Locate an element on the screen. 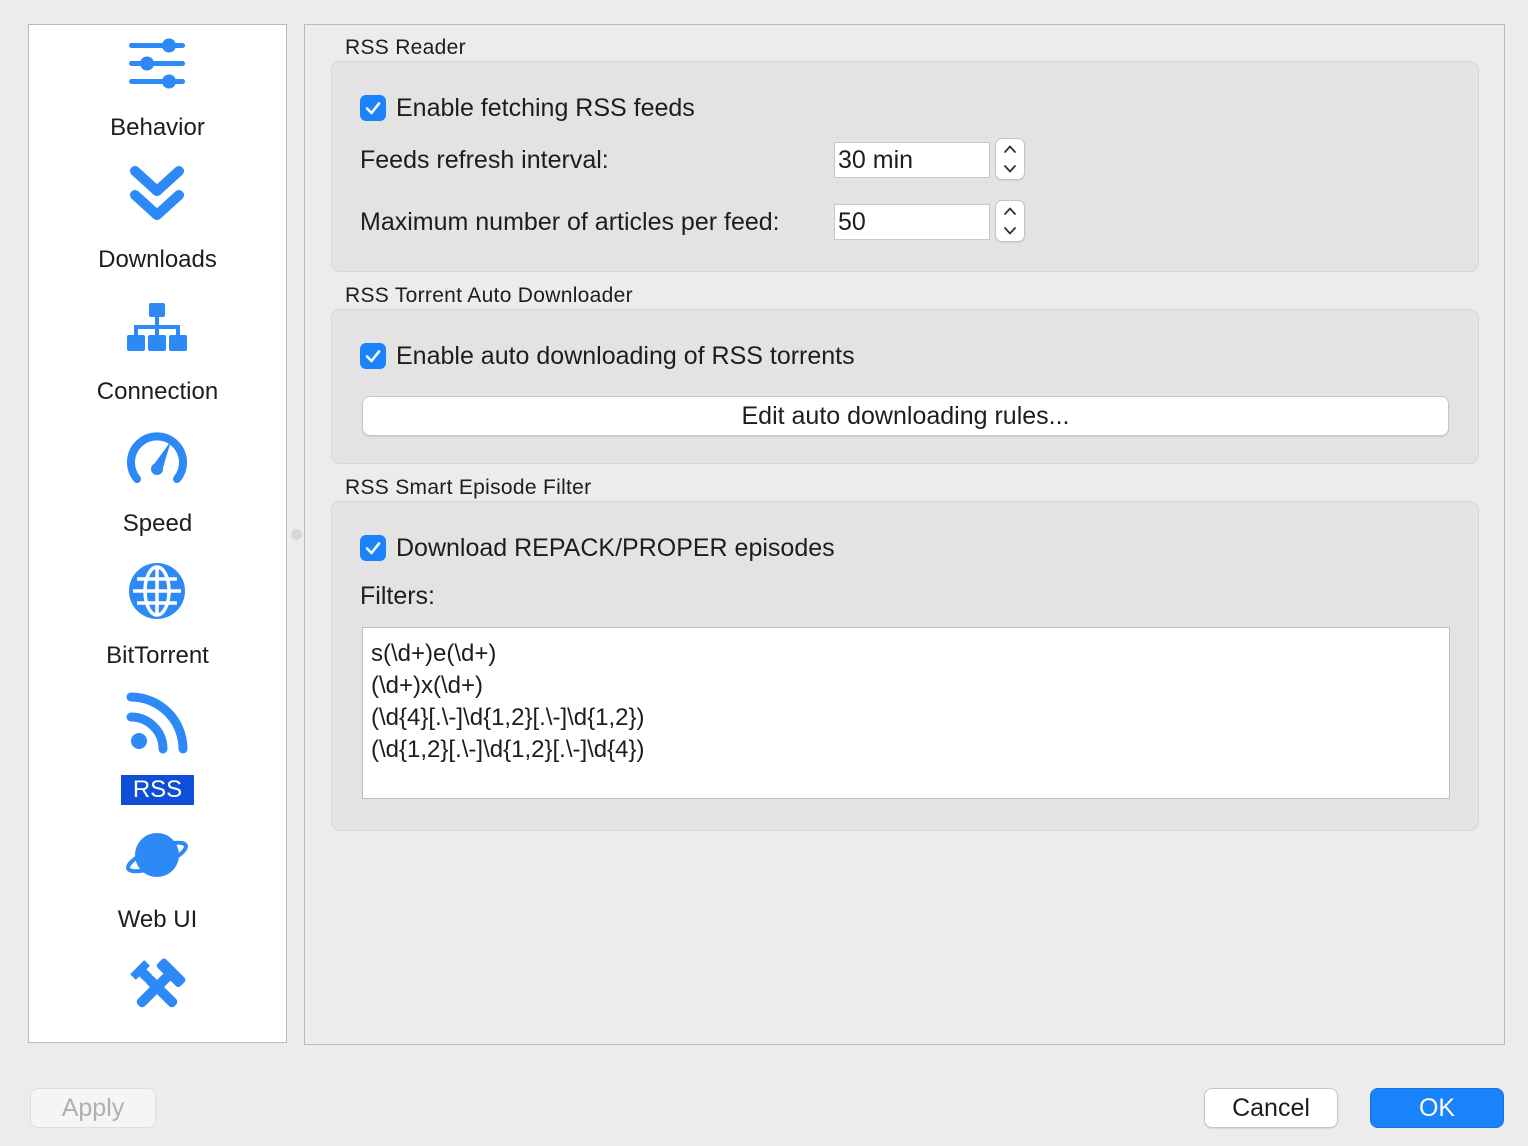  sidebar-item-label: BitTorrent is located at coordinates (157, 655).